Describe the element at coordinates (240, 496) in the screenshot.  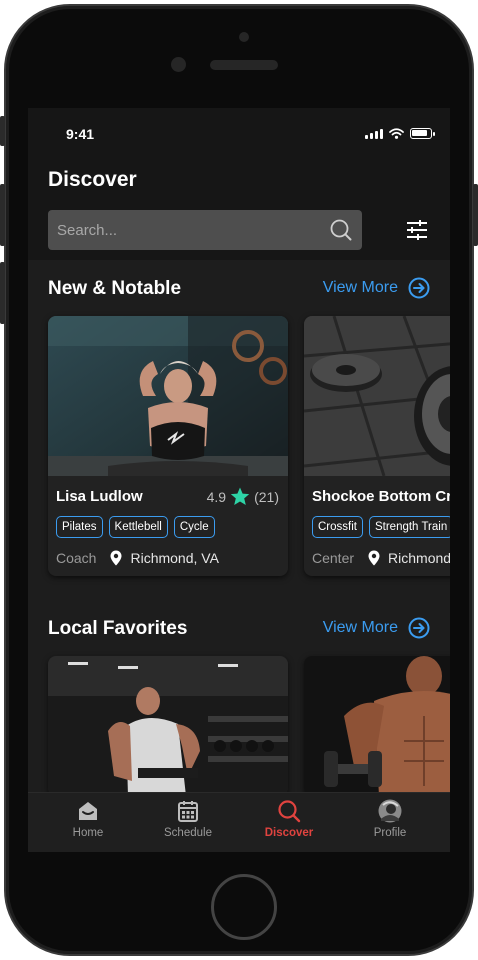
I see `star-icon` at that location.